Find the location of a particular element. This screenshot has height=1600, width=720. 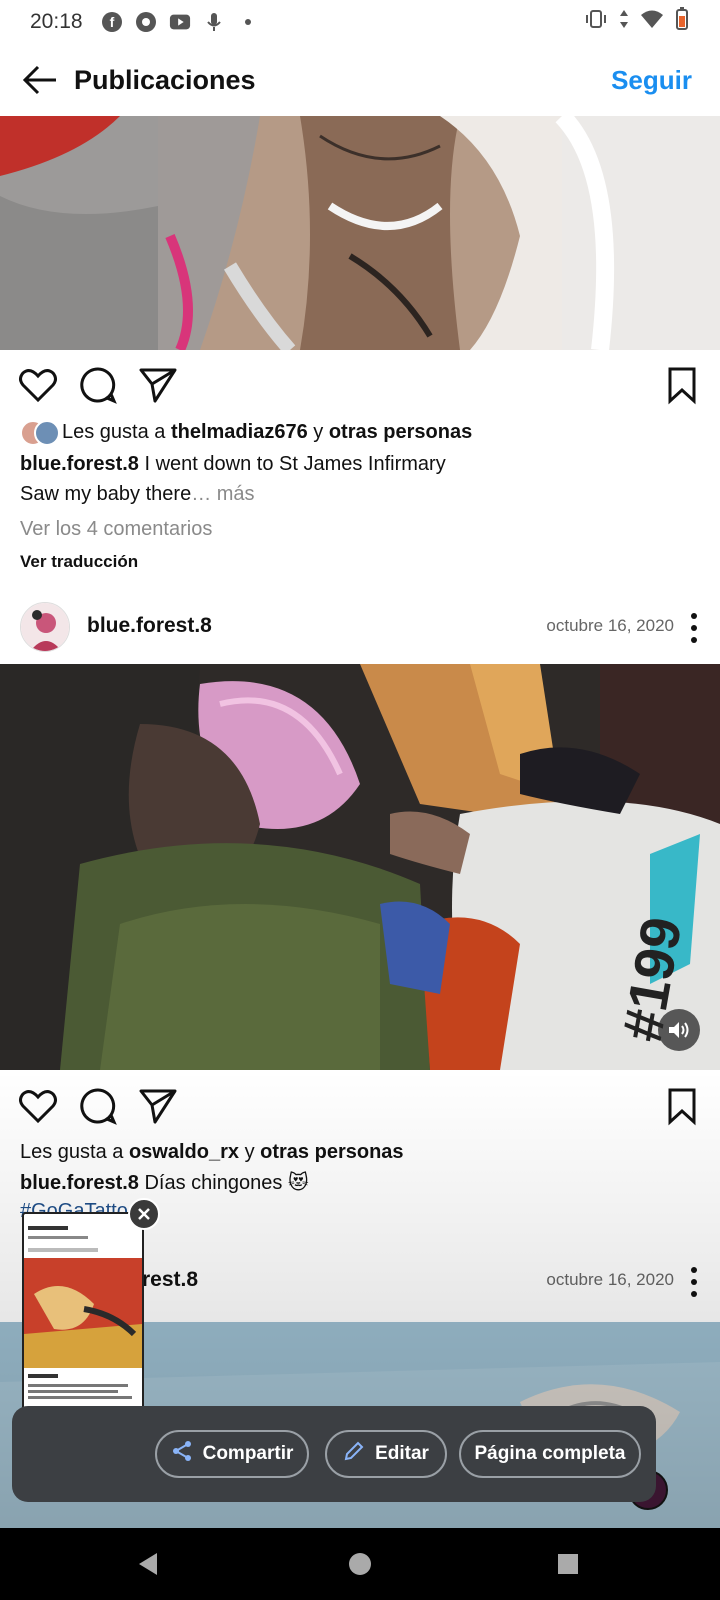

notification-dot-icon is located at coordinates (248, 22).